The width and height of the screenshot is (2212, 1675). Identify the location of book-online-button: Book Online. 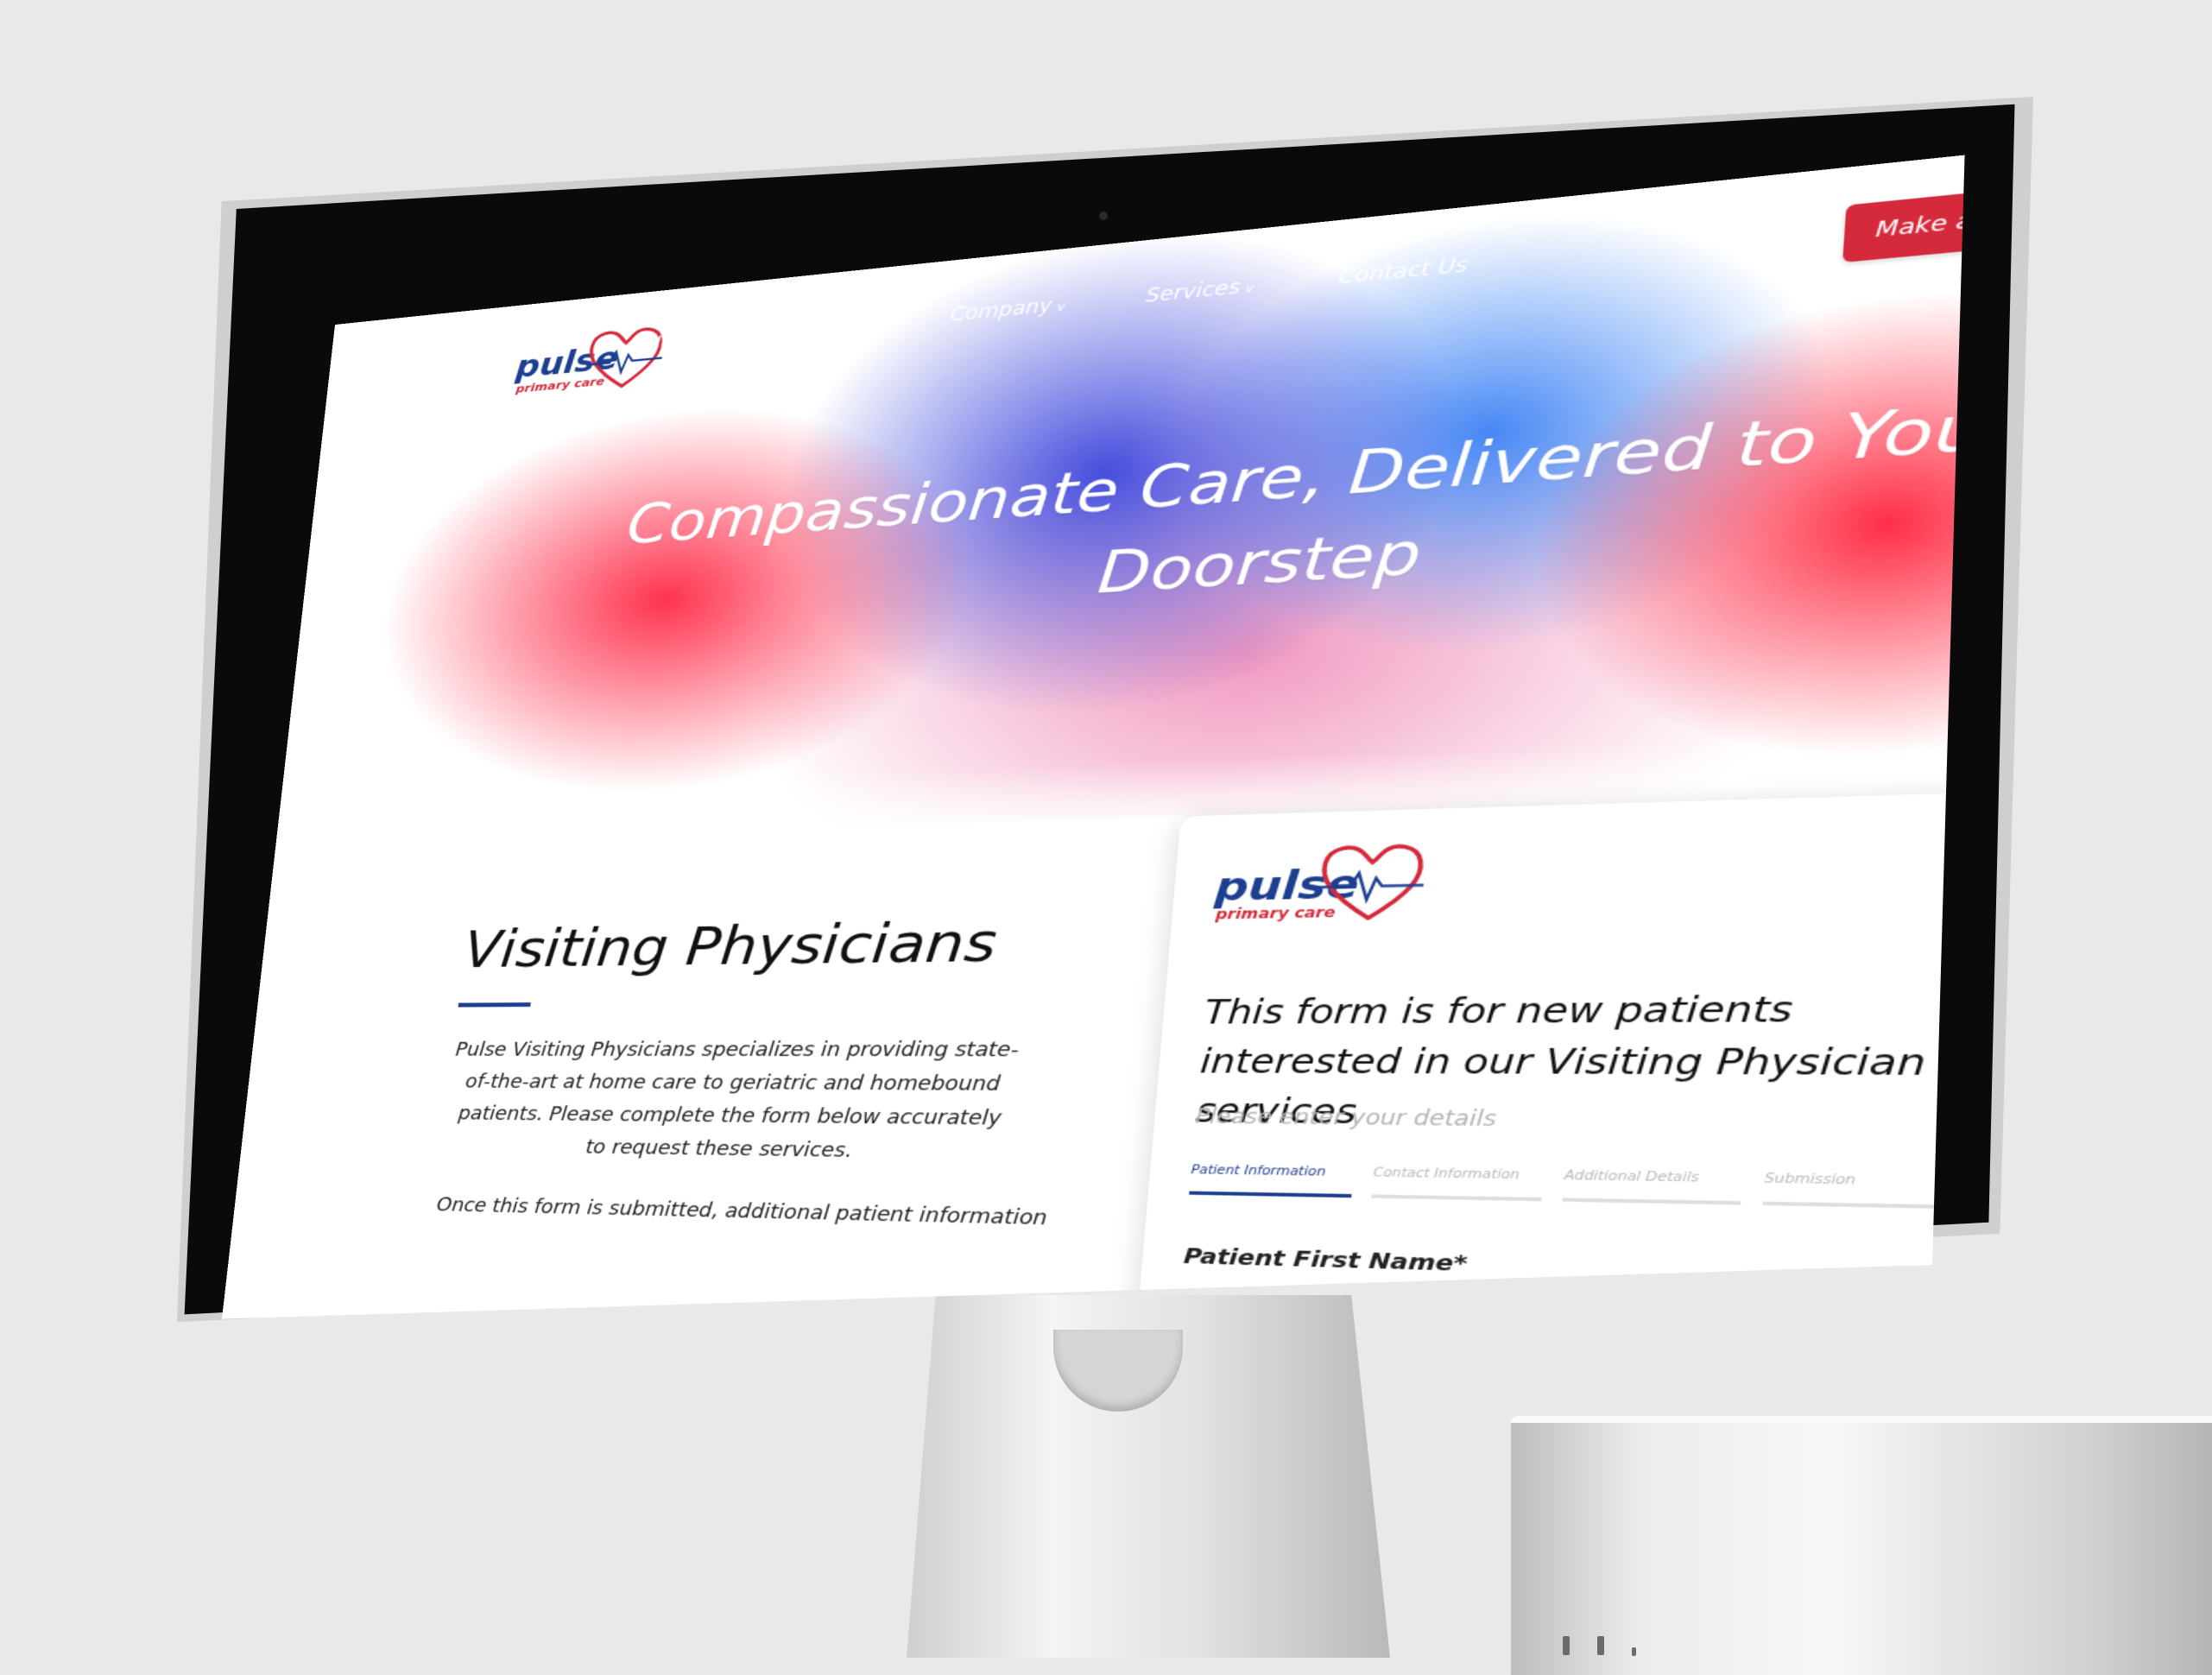
(2175, 193).